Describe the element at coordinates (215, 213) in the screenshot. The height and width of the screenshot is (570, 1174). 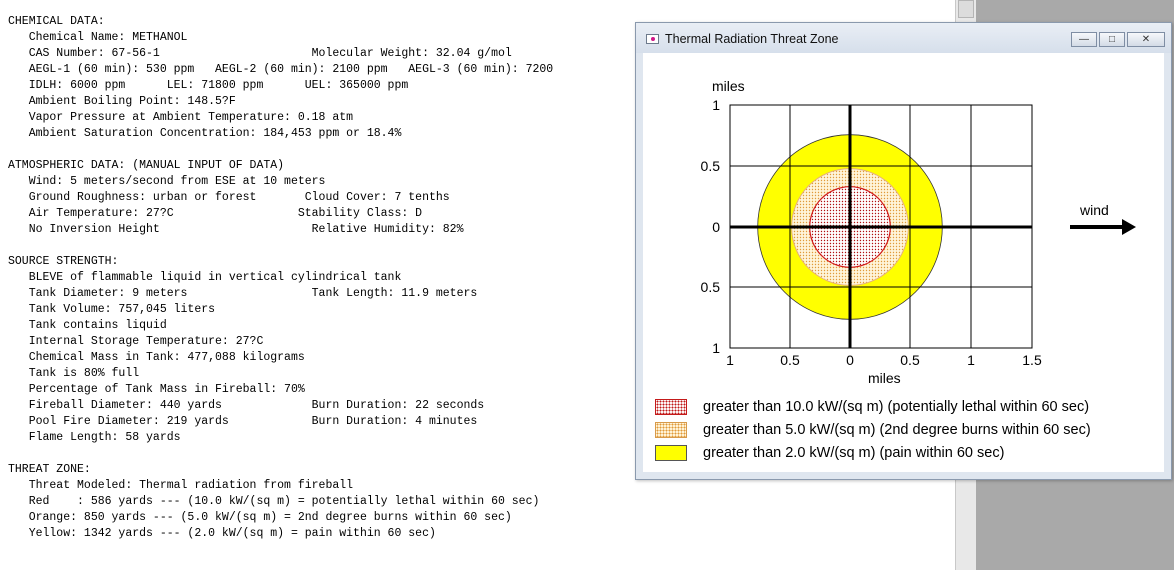
I see `report-line: Air Temperature: 27?C Stability Class: D` at that location.